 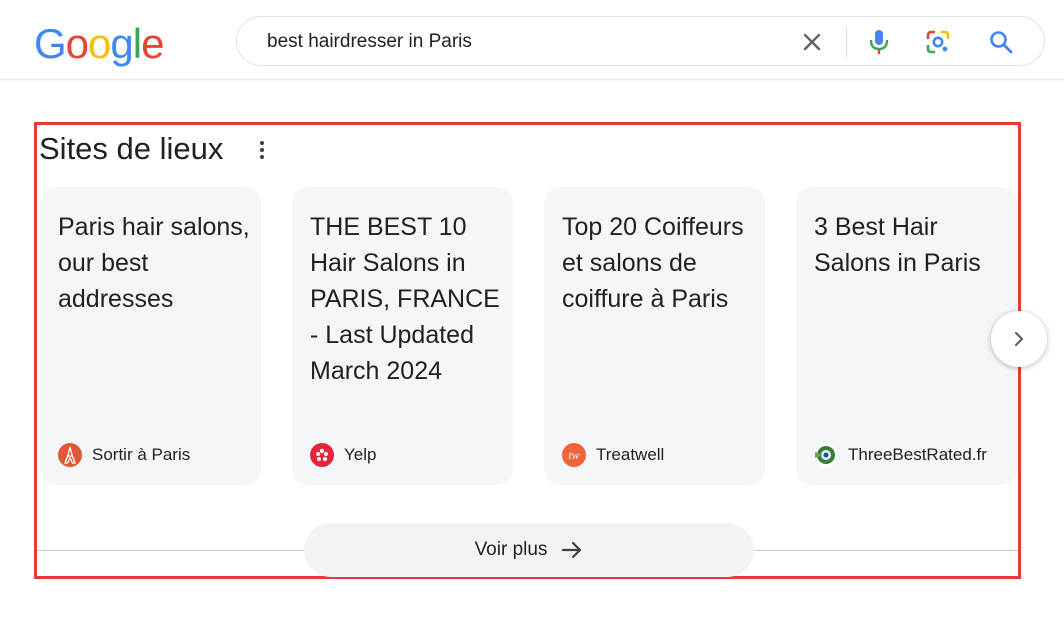 I want to click on eiffel-tower-icon, so click(x=70, y=455).